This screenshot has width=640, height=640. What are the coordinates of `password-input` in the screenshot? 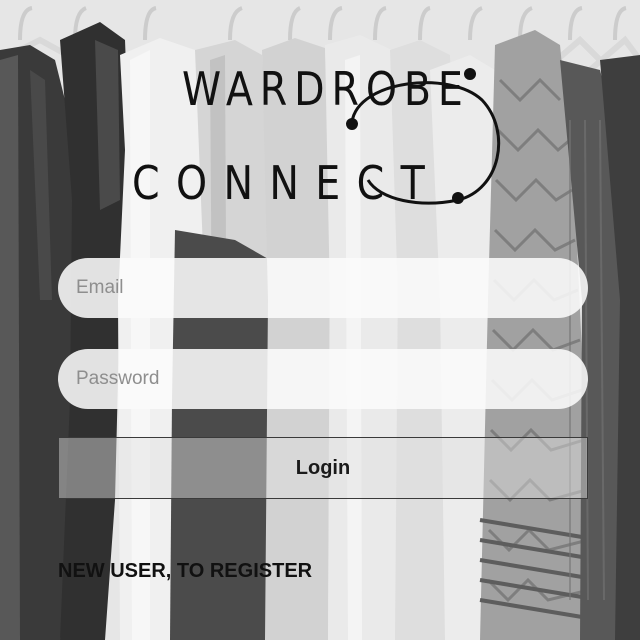 It's located at (323, 379).